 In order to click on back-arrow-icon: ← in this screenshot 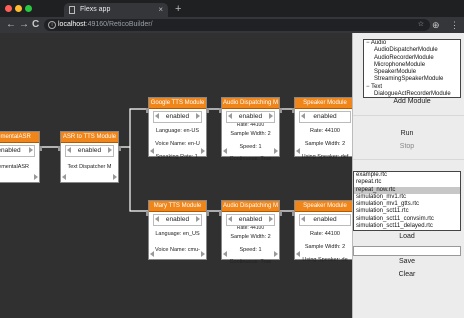, I will do `click(11, 25)`.